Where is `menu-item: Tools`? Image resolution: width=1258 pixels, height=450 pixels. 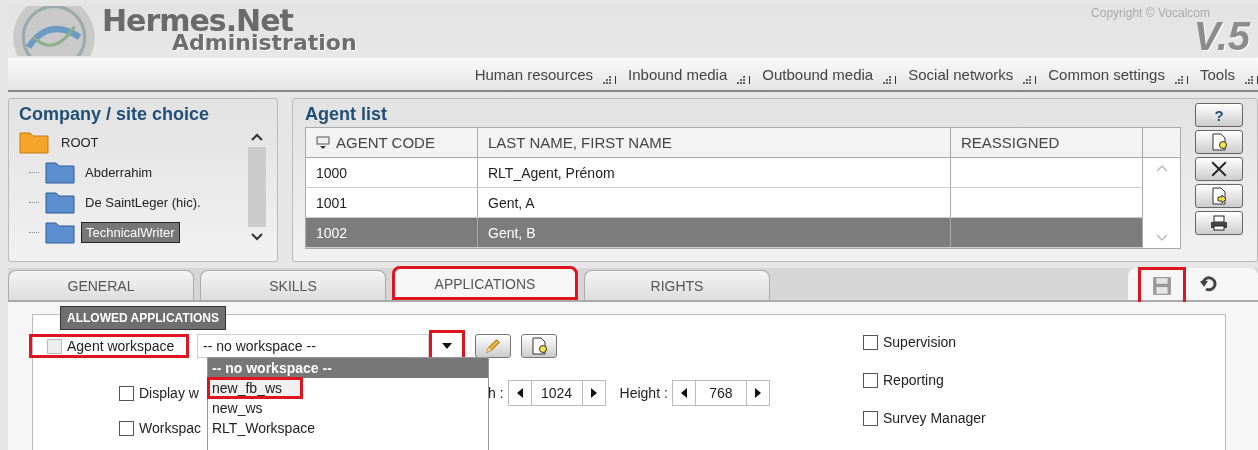 menu-item: Tools is located at coordinates (1216, 74).